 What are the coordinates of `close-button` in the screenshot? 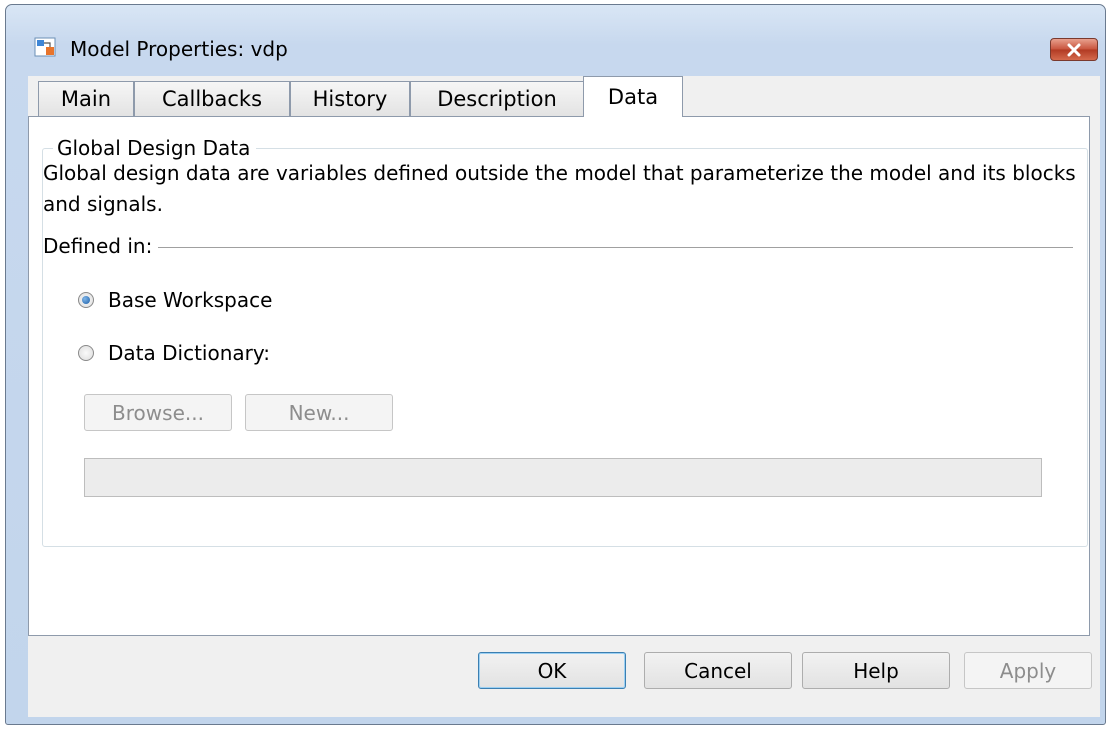 It's located at (1074, 49).